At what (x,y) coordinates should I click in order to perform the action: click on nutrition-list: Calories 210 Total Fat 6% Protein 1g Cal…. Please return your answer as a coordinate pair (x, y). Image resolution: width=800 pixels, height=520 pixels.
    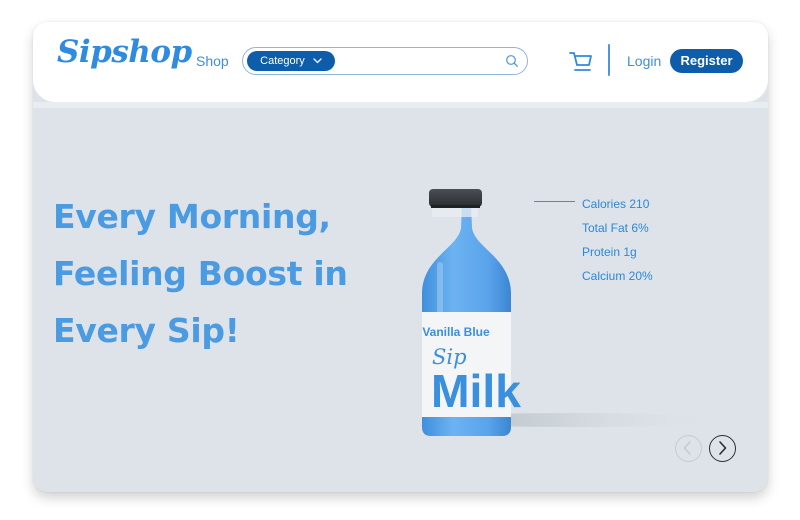
    Looking at the image, I should click on (617, 240).